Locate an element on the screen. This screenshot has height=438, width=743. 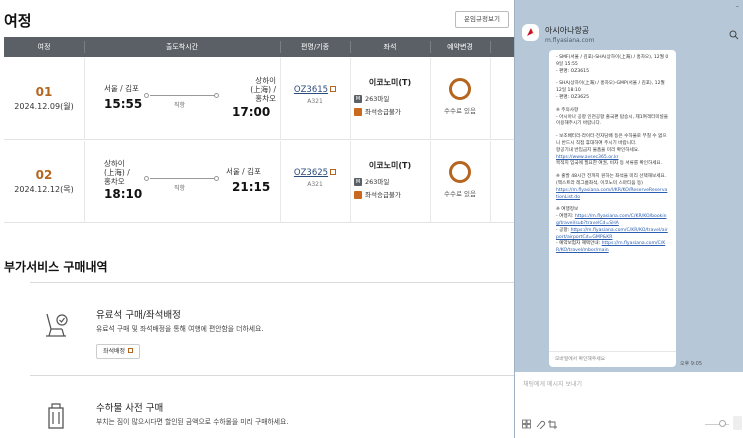
search-icon is located at coordinates (734, 35).